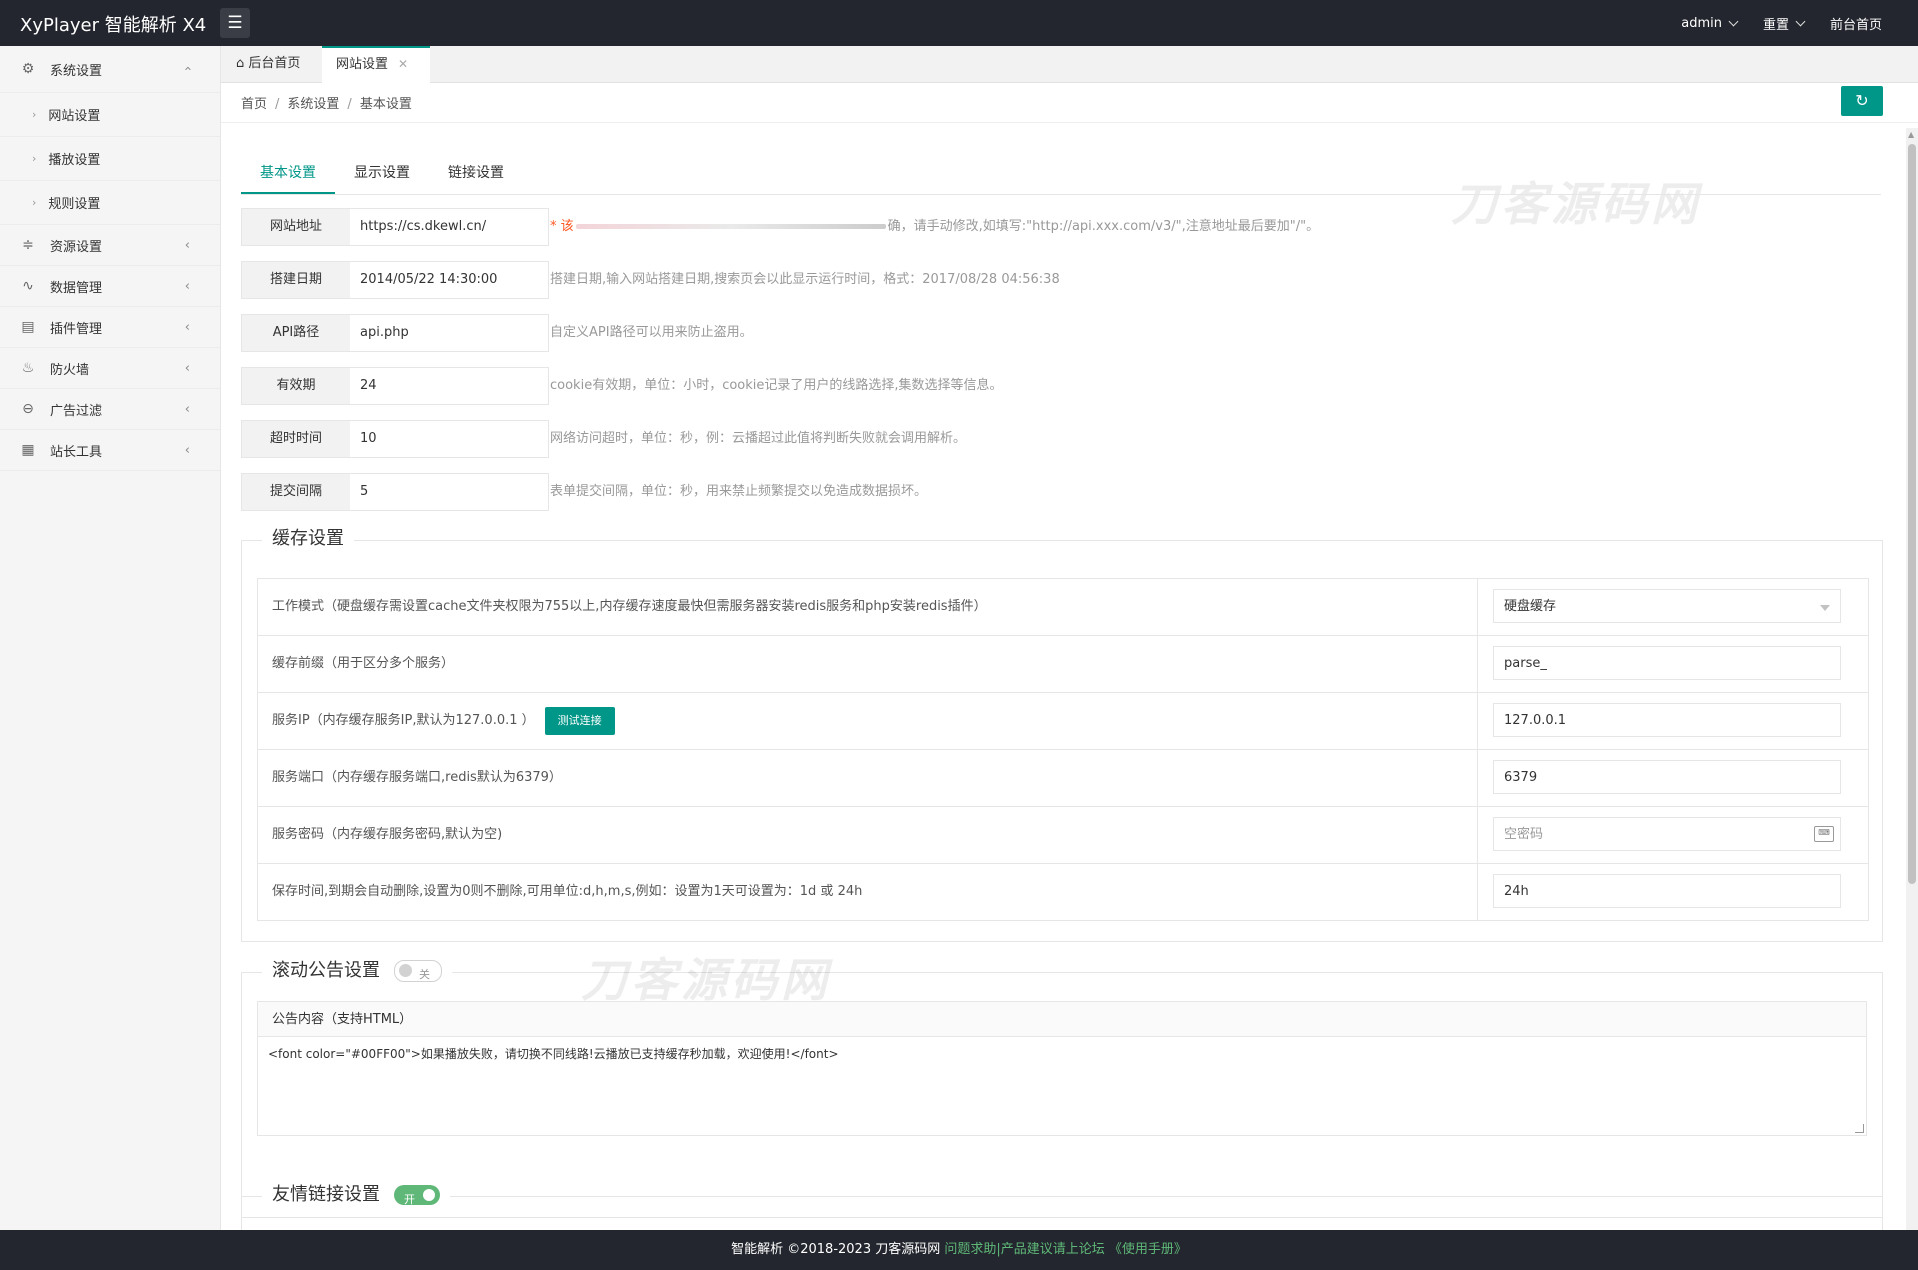 Image resolution: width=1918 pixels, height=1270 pixels. Describe the element at coordinates (110, 327) in the screenshot. I see `sidebar-item-plugins: ▤ 插件管理 ‹` at that location.